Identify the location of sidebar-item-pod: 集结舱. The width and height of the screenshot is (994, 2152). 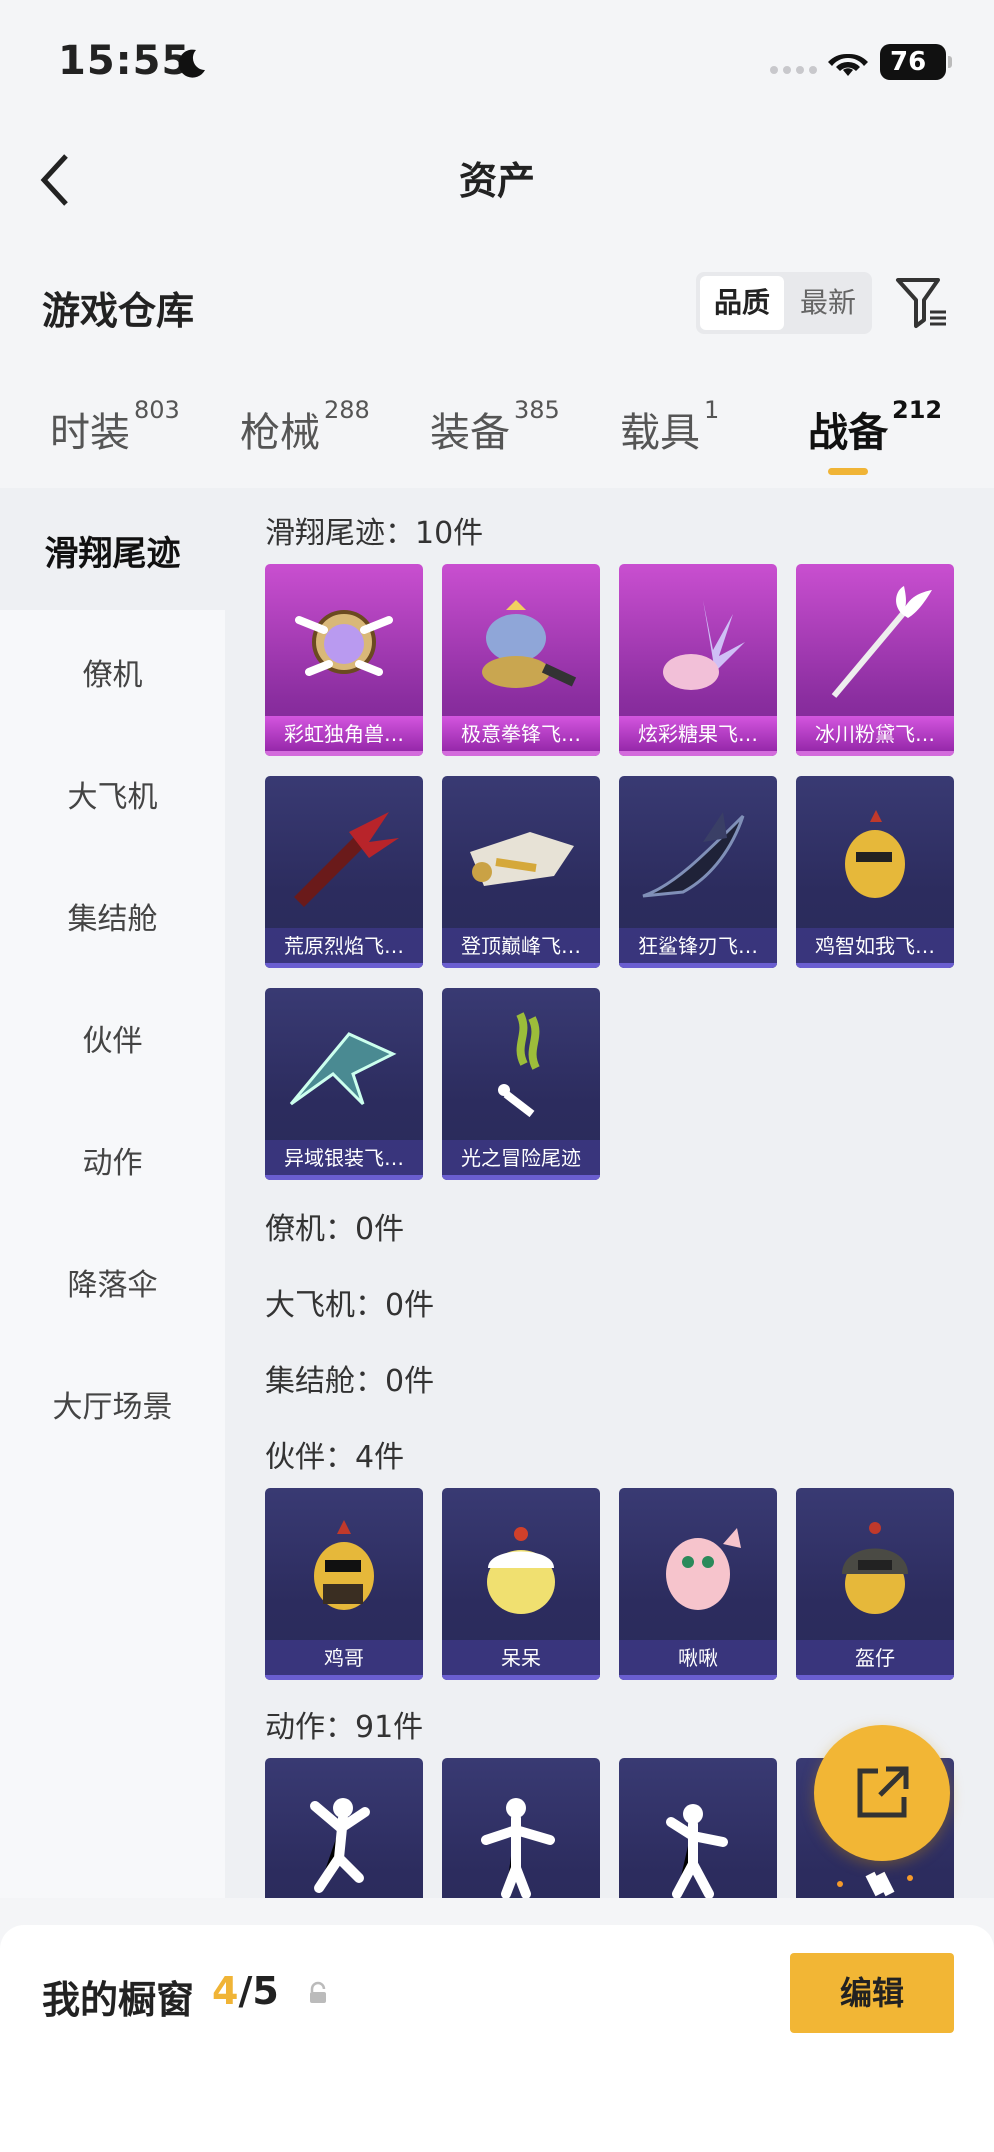
(112, 916).